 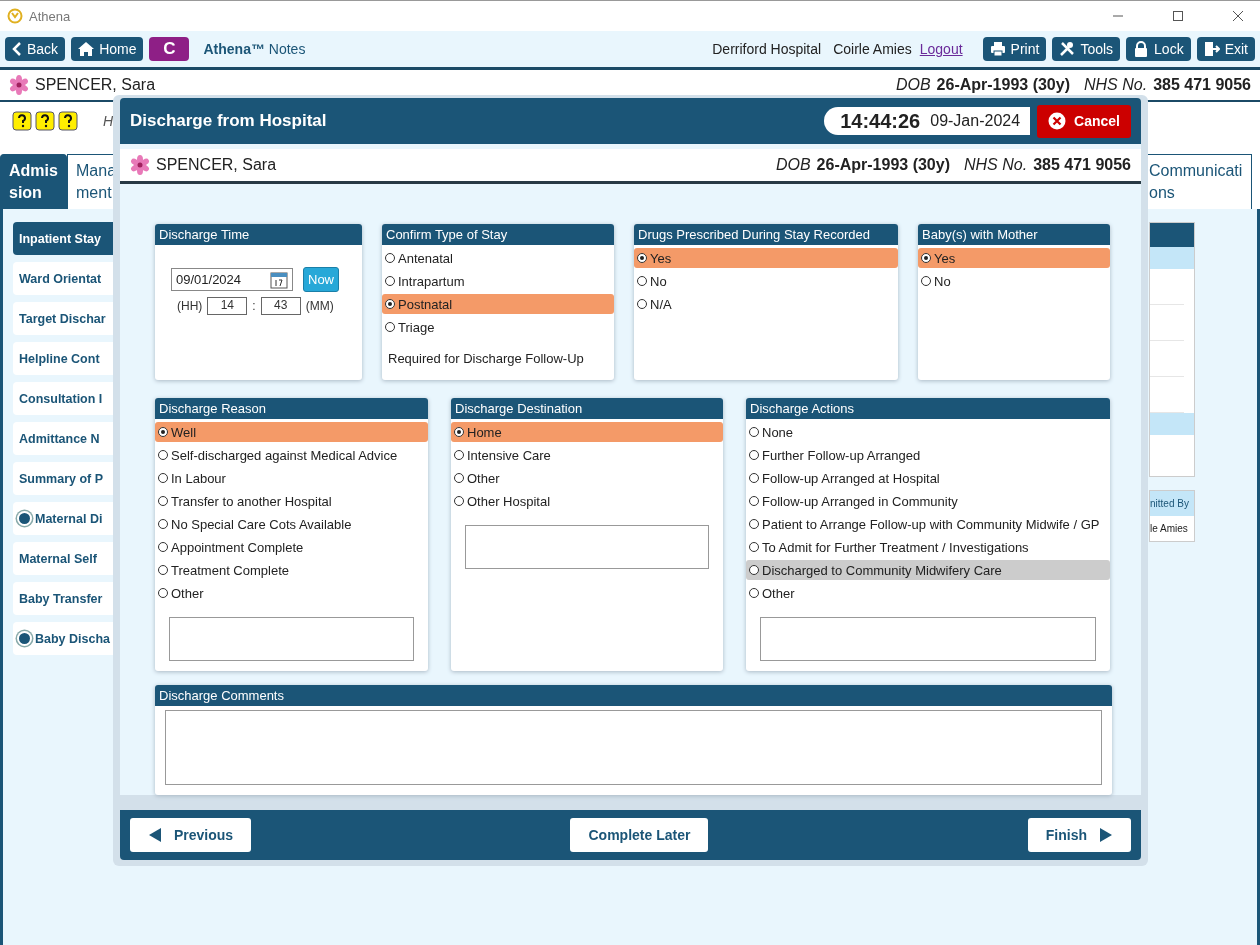 What do you see at coordinates (498, 258) in the screenshot?
I see `radio-option: Antenatal` at bounding box center [498, 258].